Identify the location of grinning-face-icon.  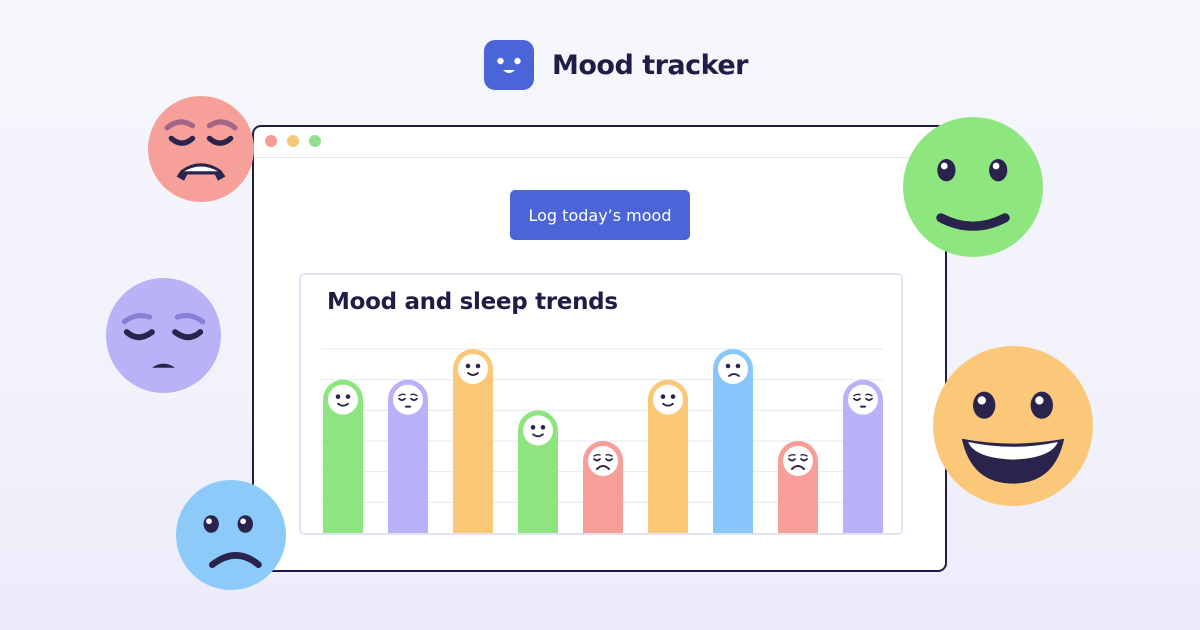
(1013, 426).